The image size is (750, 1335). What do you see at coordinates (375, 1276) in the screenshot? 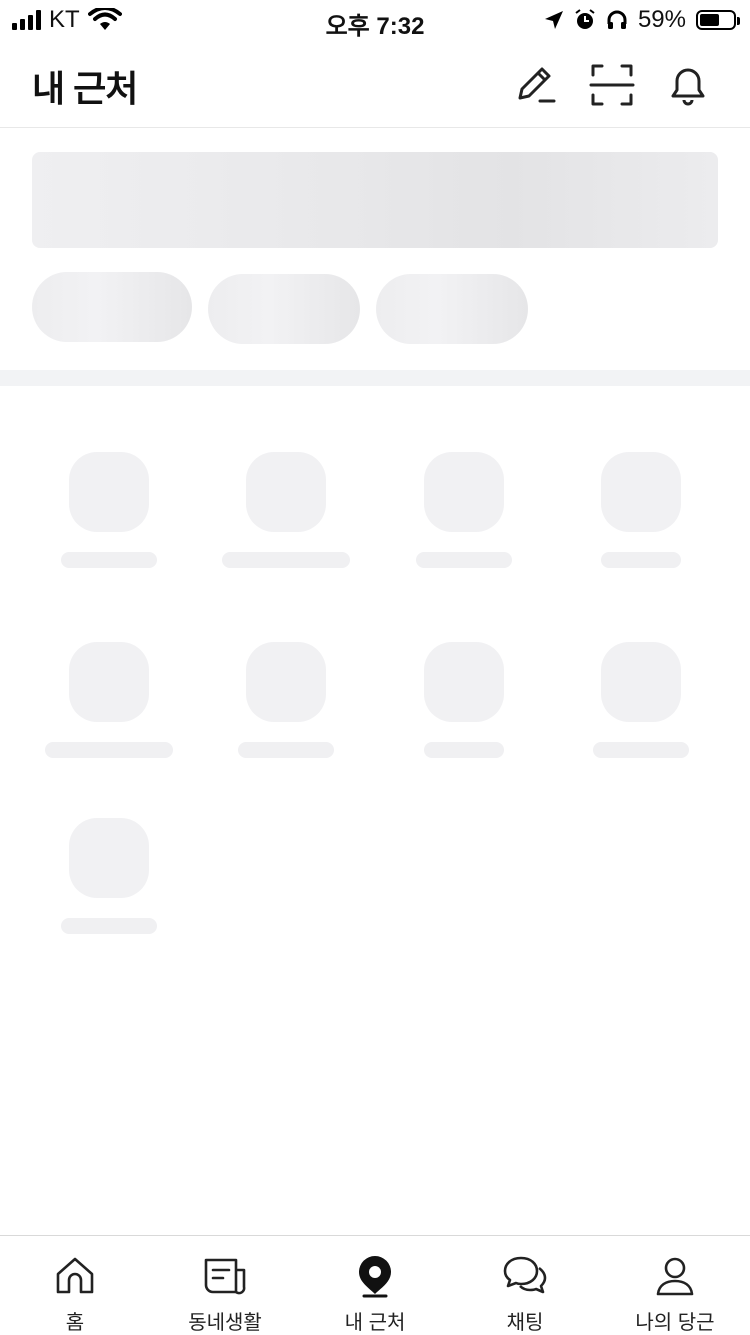
I see `location-pin-icon` at bounding box center [375, 1276].